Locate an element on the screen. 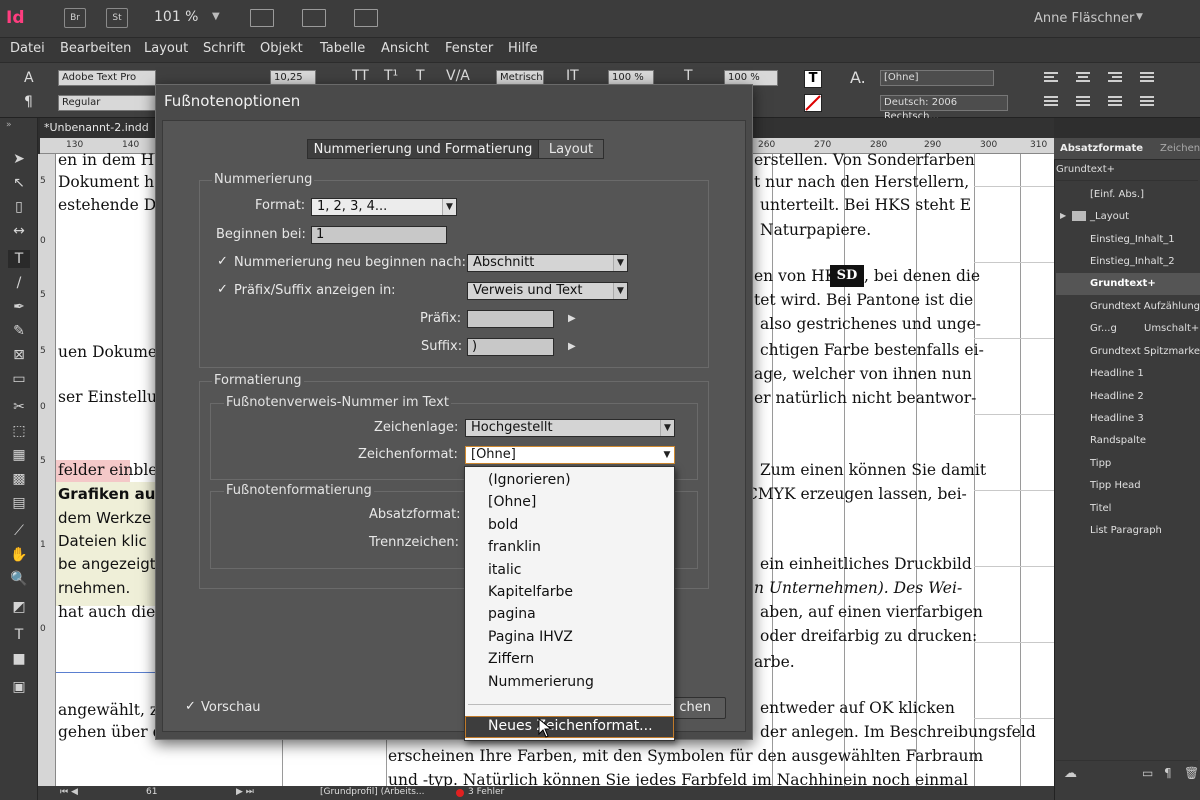  style-item: Titel is located at coordinates (1100, 508).